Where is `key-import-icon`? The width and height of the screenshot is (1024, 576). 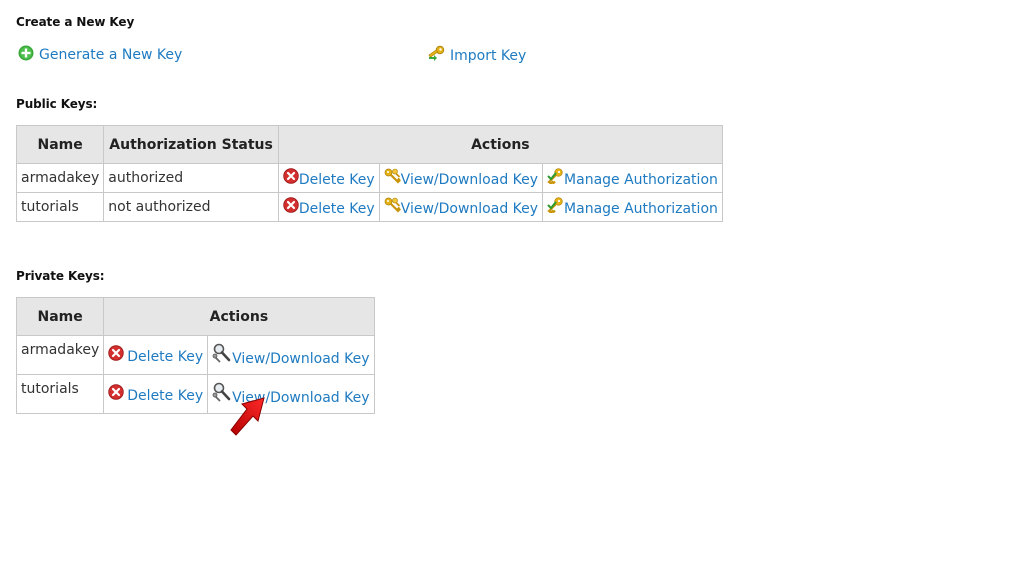
key-import-icon is located at coordinates (436, 55).